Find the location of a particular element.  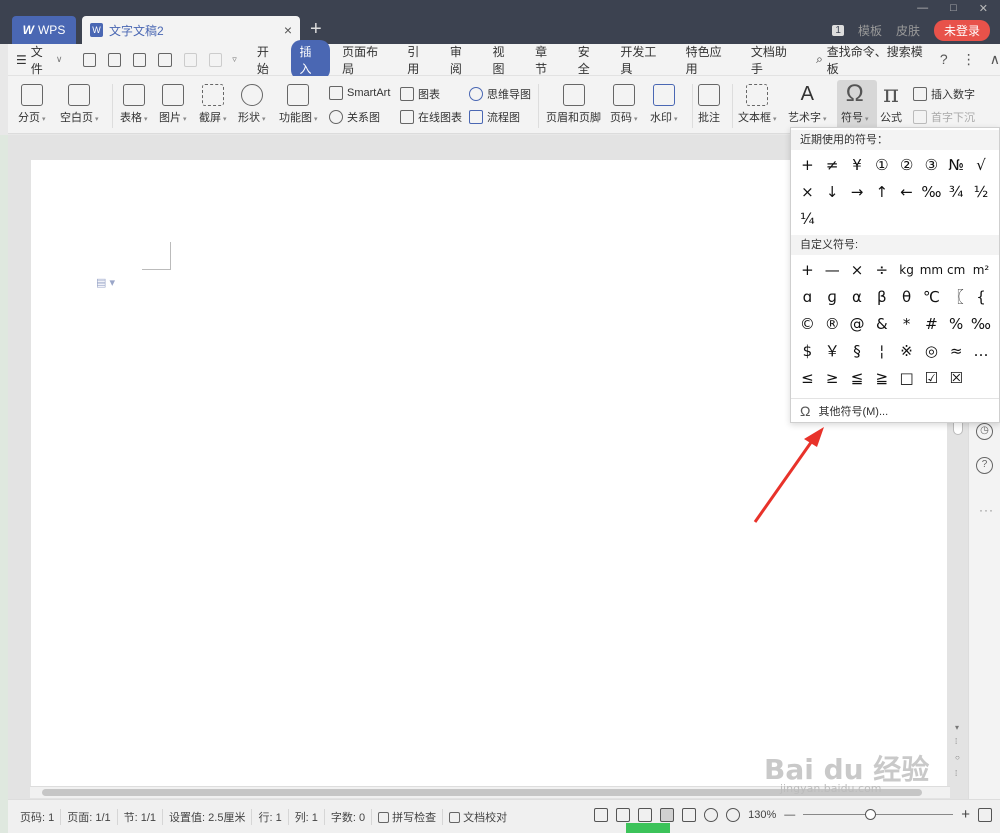

custom-symbol: ≥ is located at coordinates (832, 377).